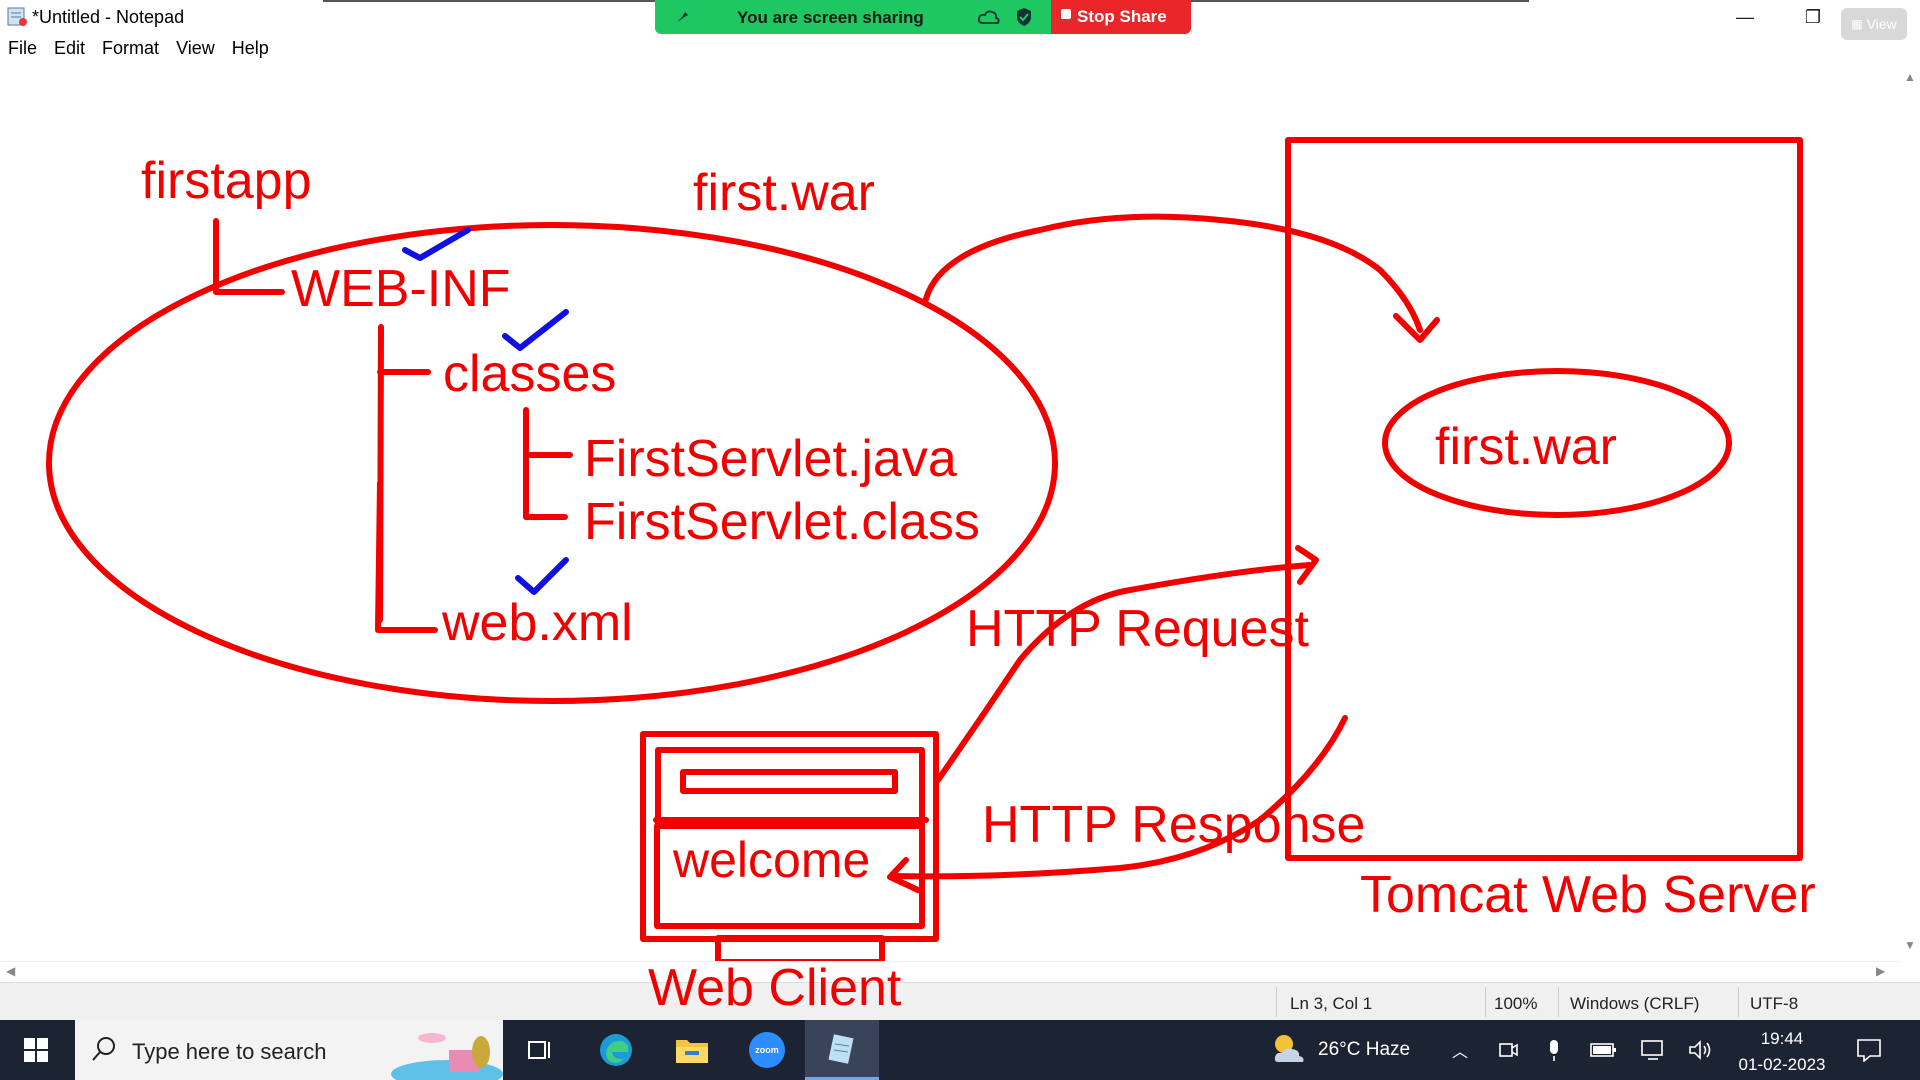  What do you see at coordinates (406, 478) in the screenshot?
I see `tree-branch-classes` at bounding box center [406, 478].